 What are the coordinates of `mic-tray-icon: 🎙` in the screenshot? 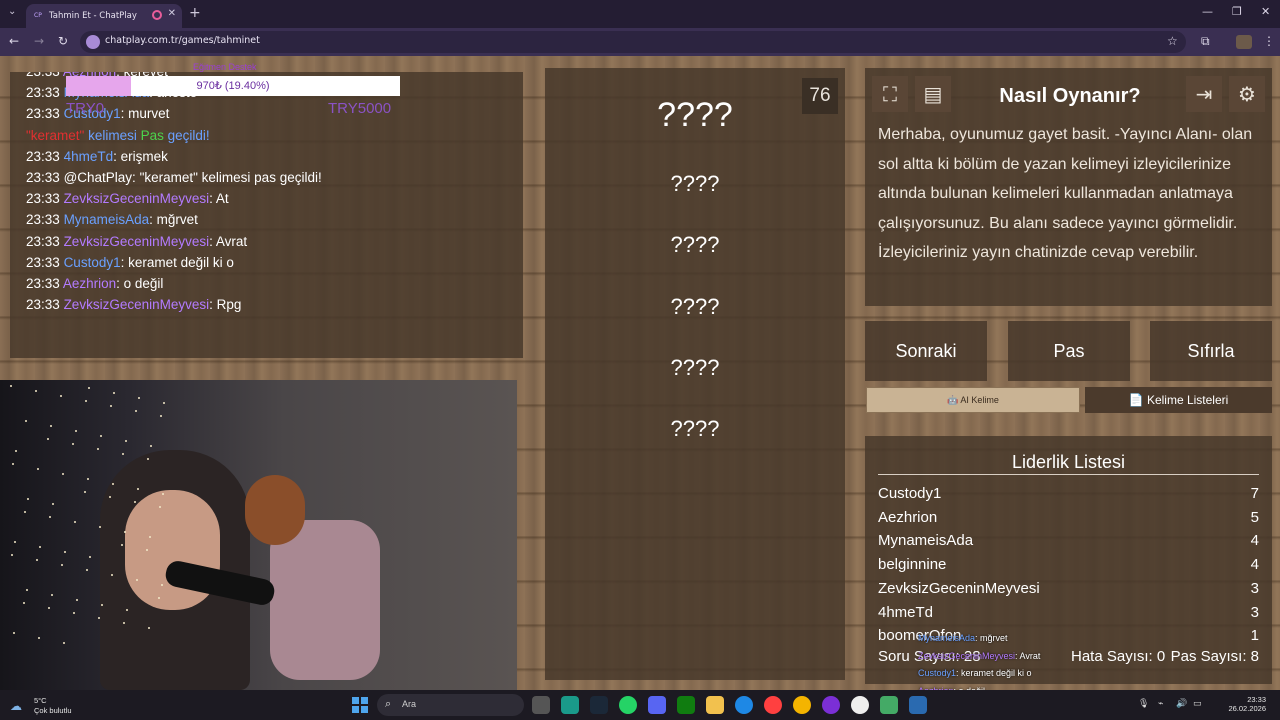 It's located at (1143, 704).